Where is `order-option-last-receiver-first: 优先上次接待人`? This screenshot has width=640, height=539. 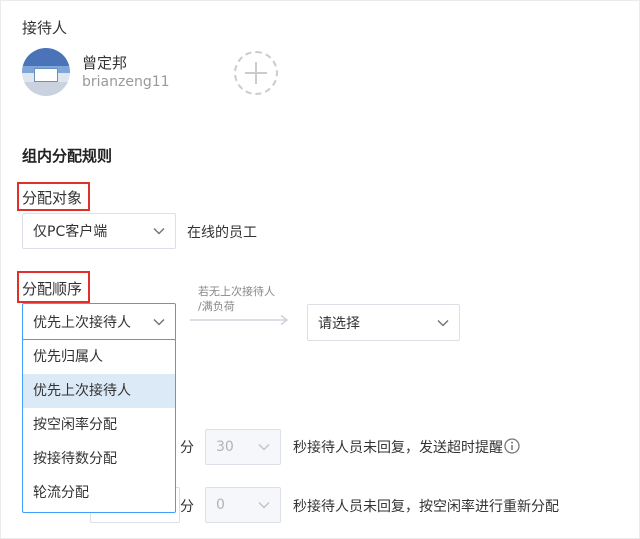 order-option-last-receiver-first: 优先上次接待人 is located at coordinates (99, 391).